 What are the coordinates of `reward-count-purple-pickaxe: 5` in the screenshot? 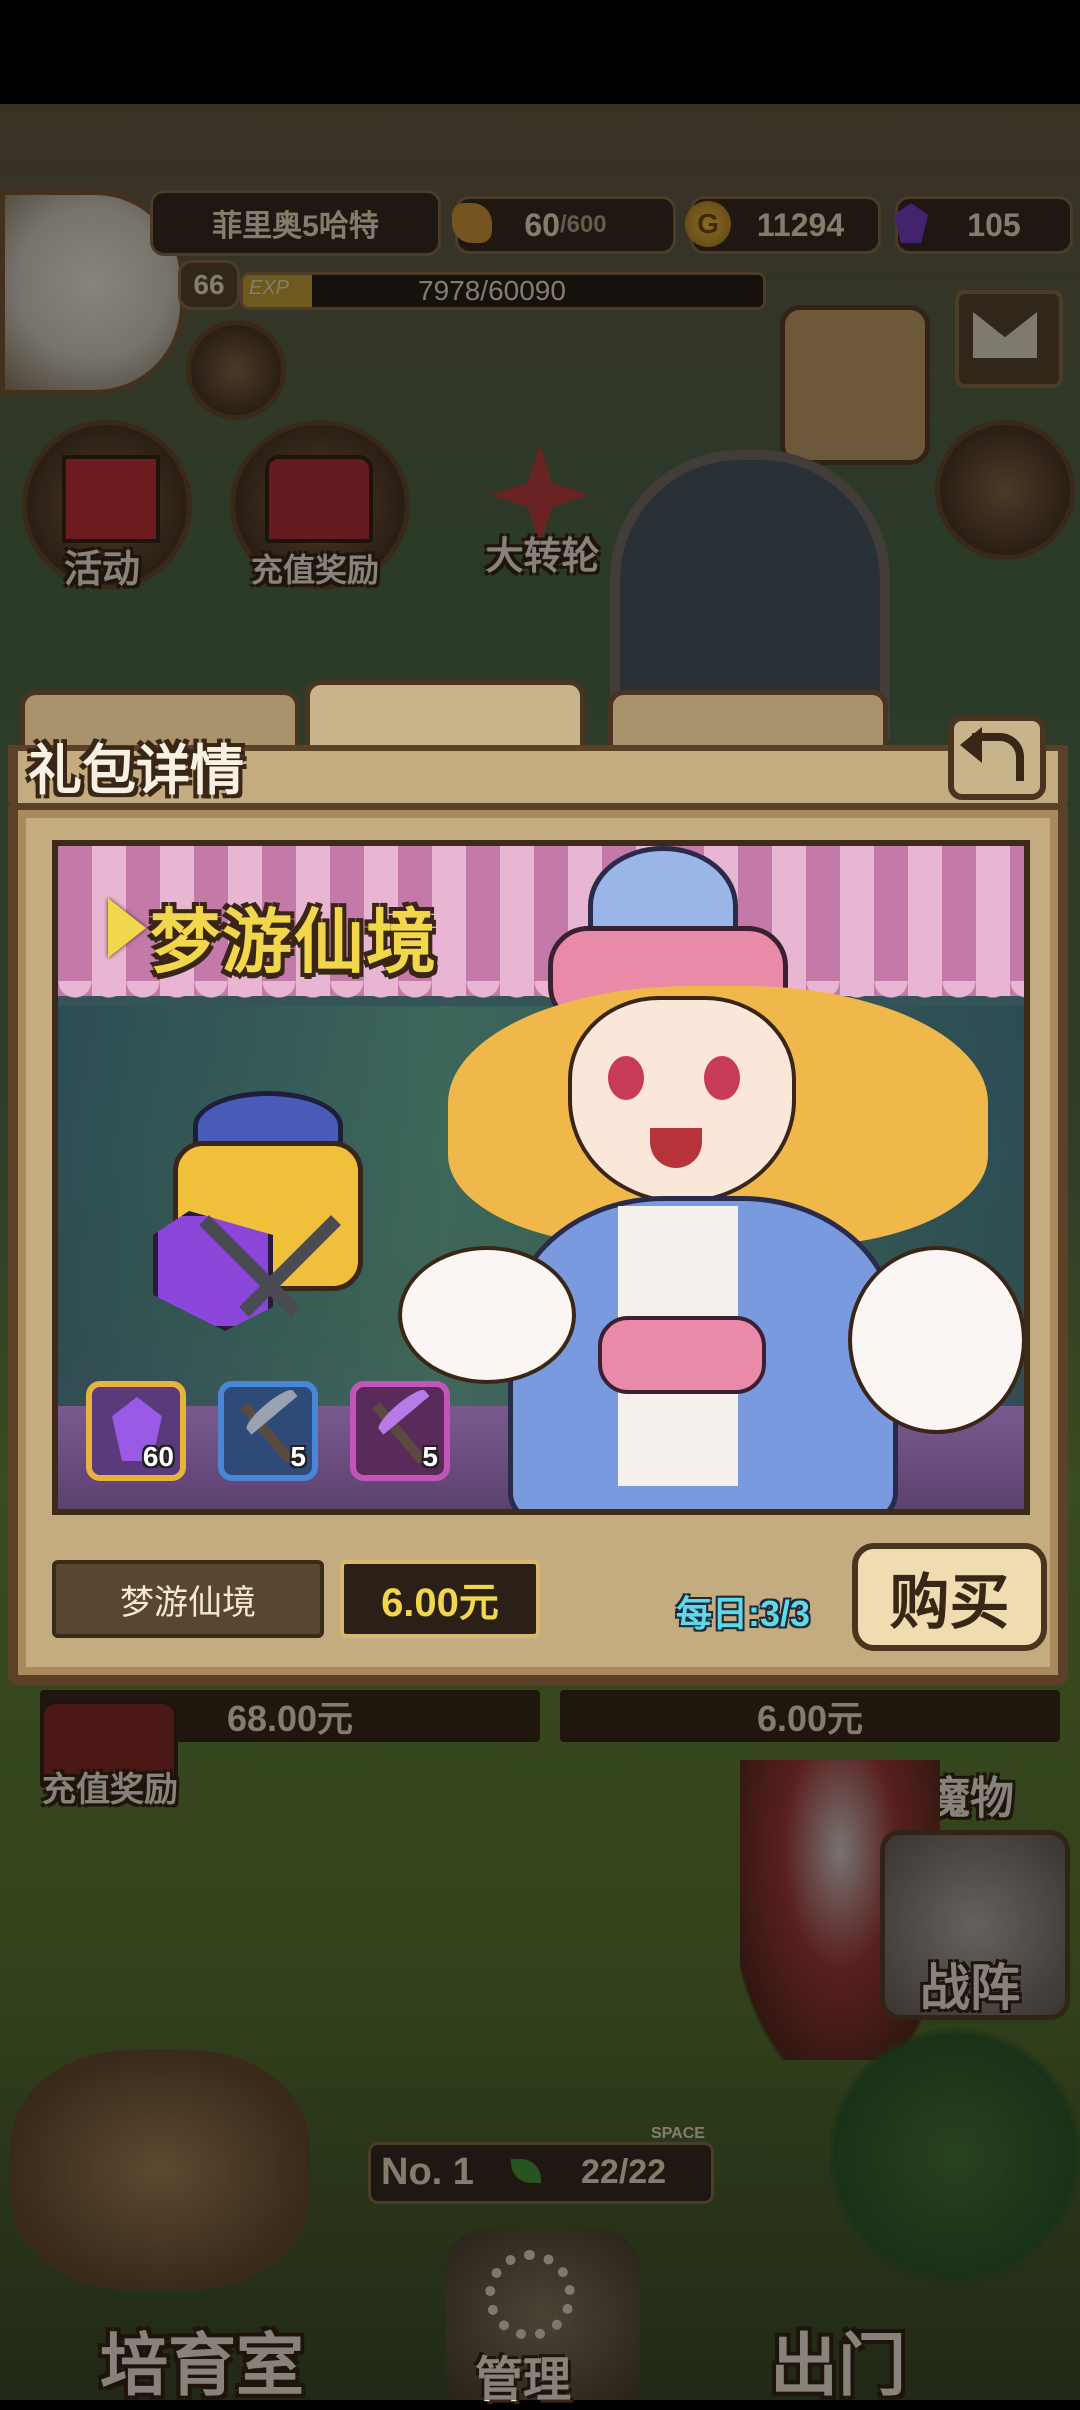 It's located at (430, 1456).